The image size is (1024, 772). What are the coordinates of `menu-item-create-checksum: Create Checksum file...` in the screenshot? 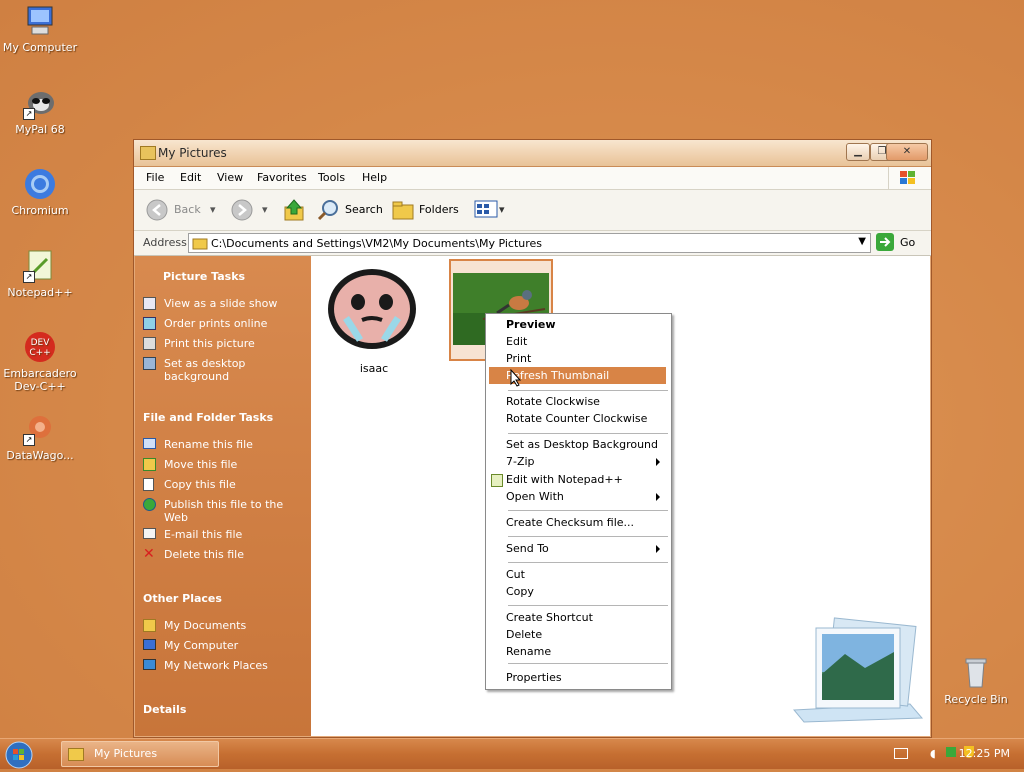 It's located at (577, 522).